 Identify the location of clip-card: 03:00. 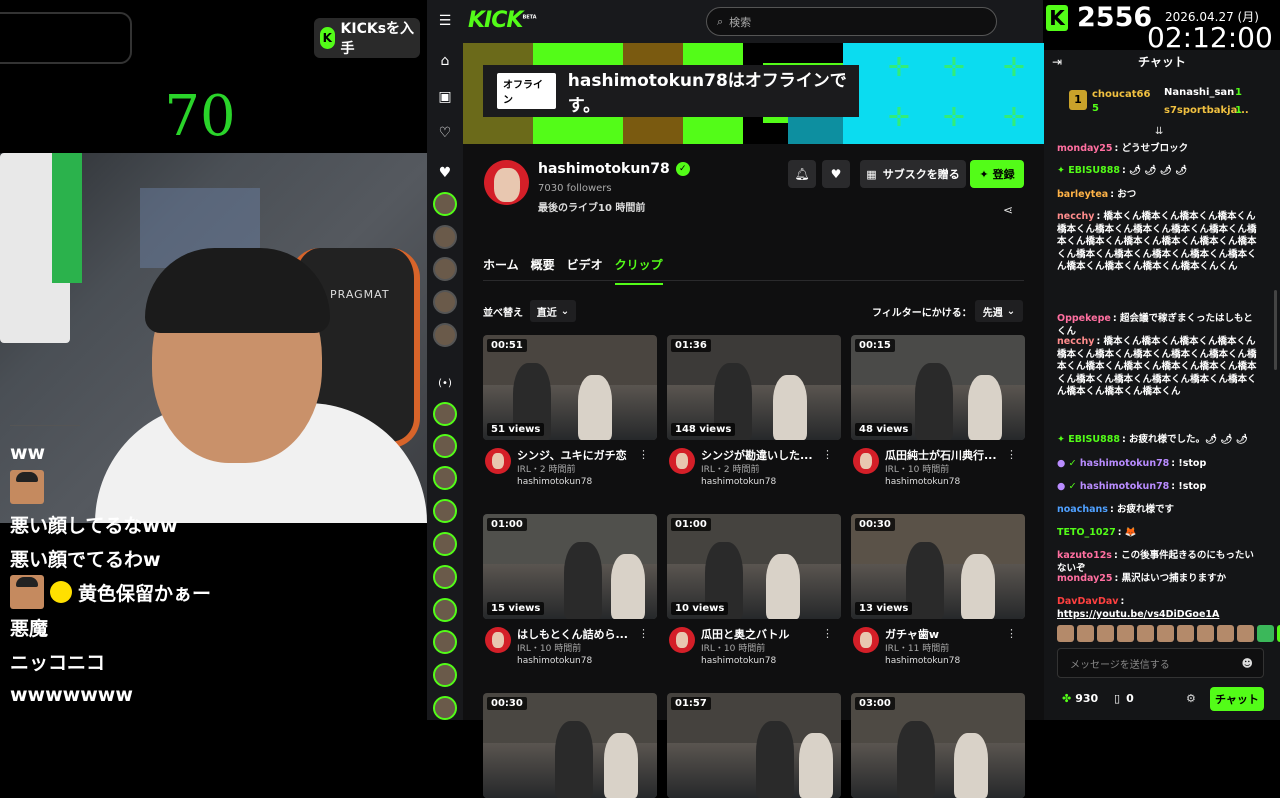
(938, 745).